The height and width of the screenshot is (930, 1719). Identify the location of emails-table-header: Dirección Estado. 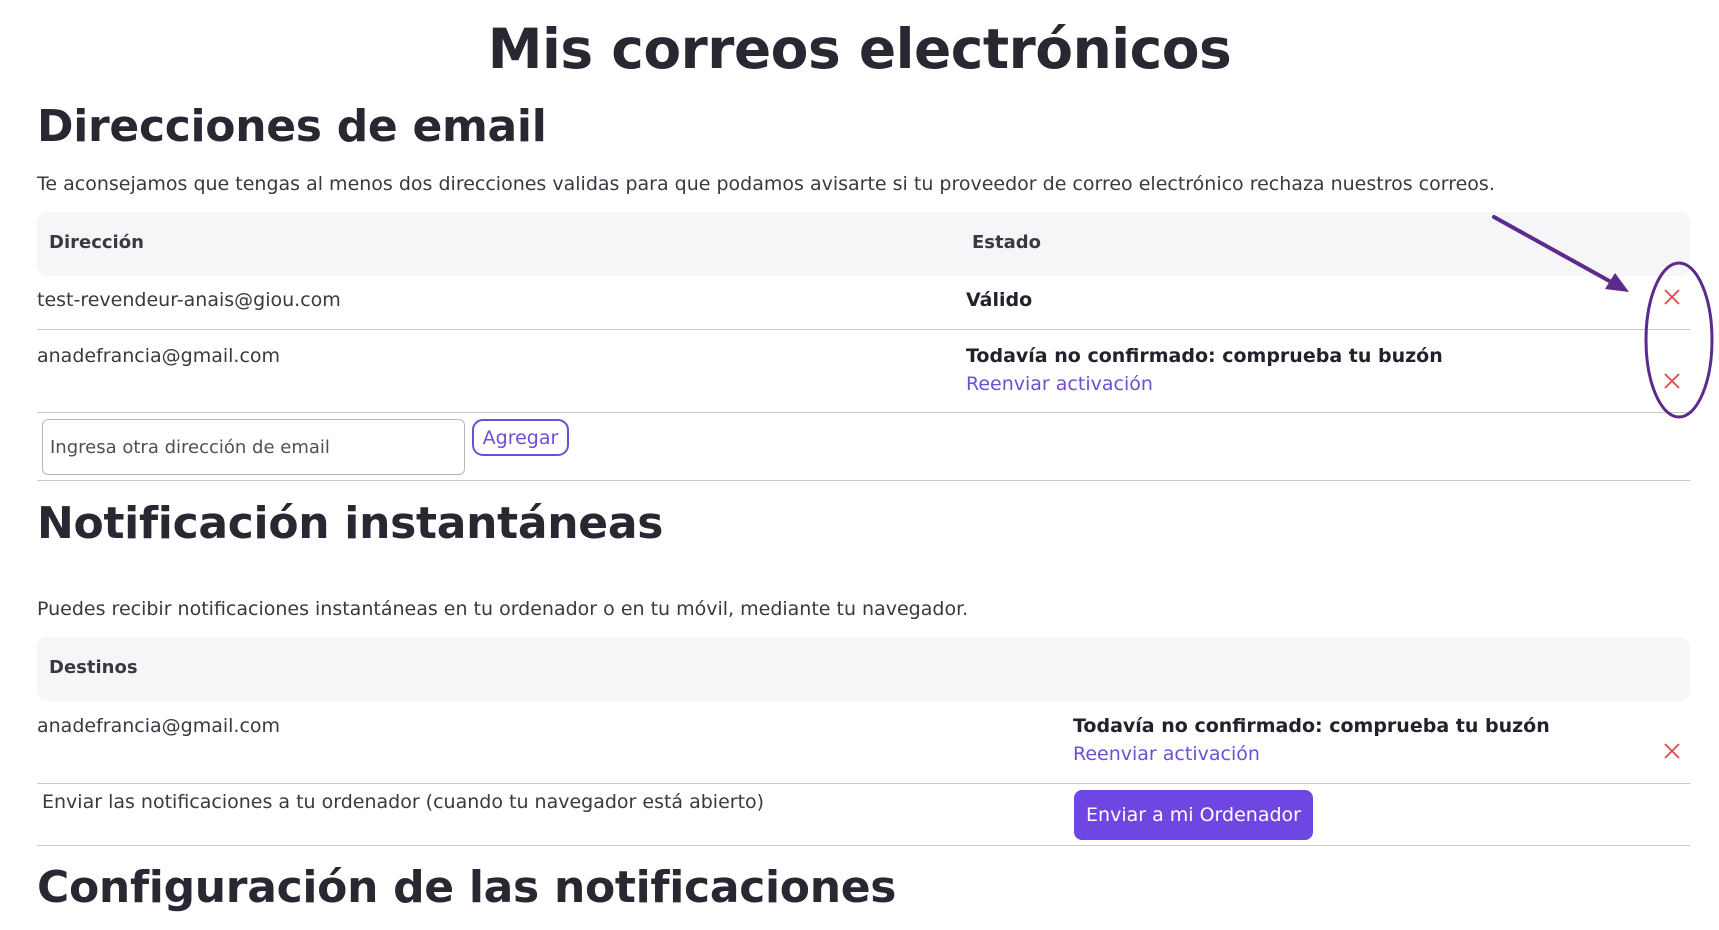
(863, 244).